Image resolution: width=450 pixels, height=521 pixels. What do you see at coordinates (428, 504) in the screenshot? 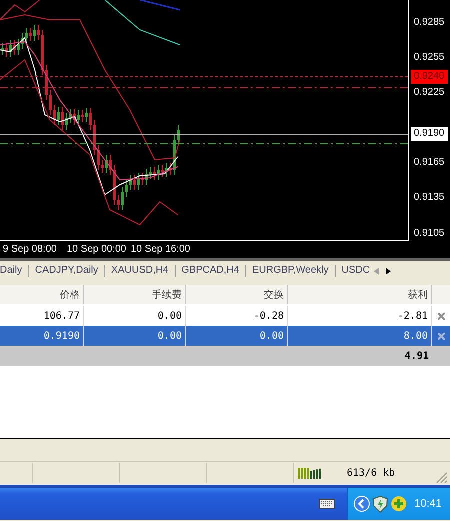
I see `clock-text: 10:41` at bounding box center [428, 504].